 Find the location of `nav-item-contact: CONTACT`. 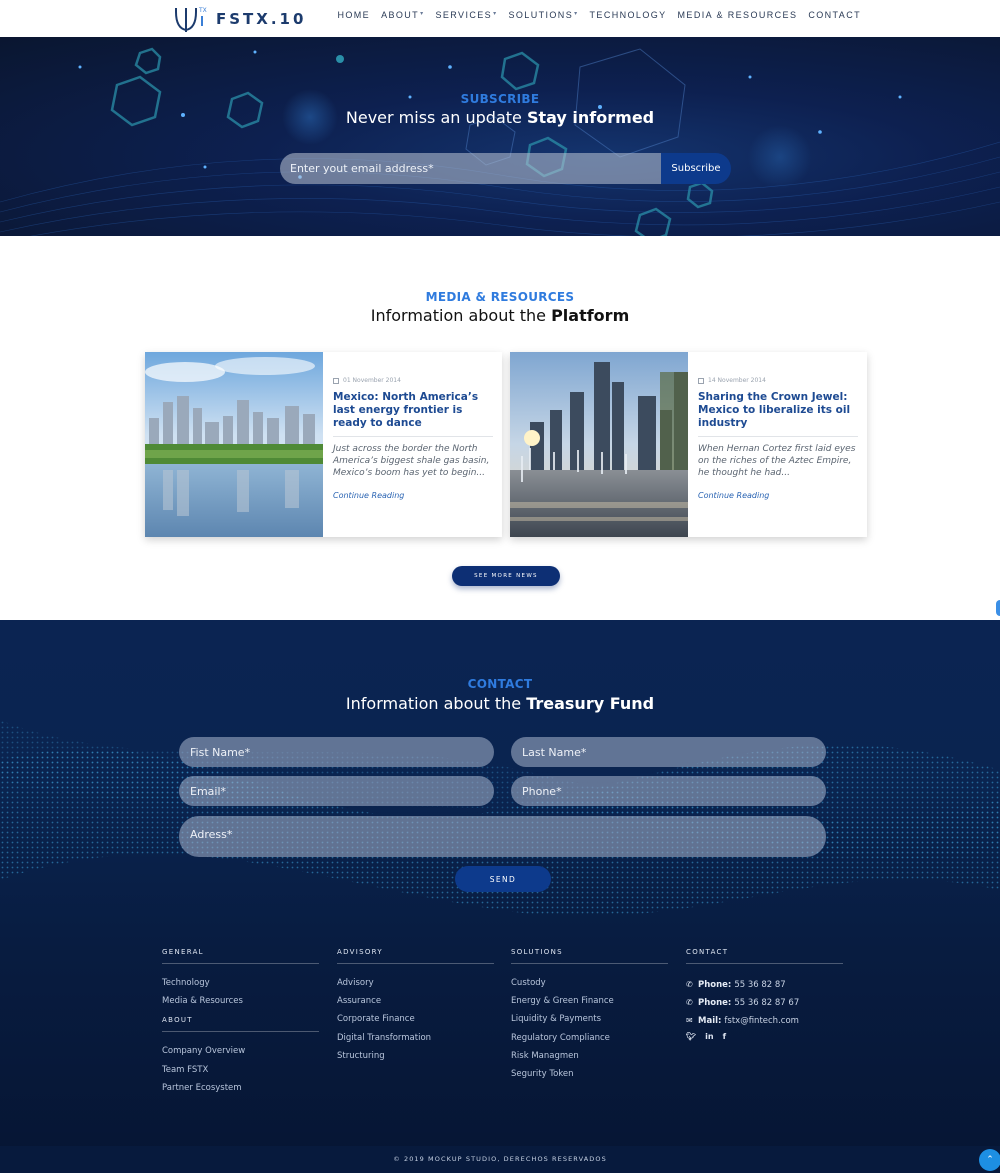

nav-item-contact: CONTACT is located at coordinates (834, 15).